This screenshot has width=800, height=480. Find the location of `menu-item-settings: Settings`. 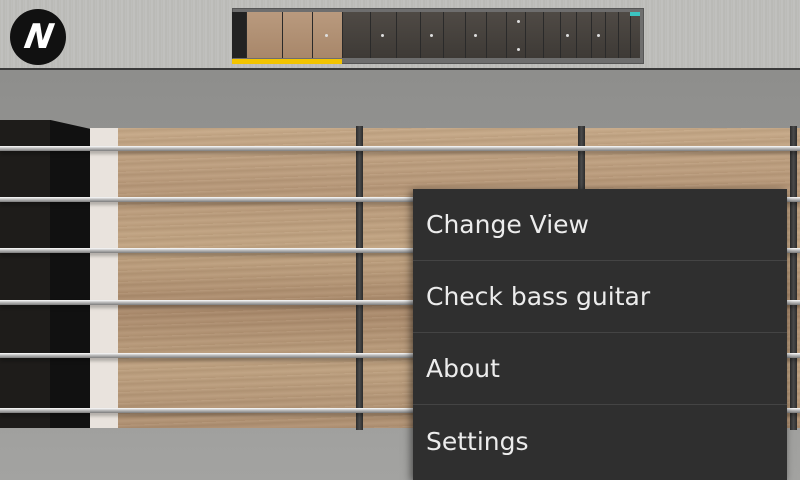

menu-item-settings: Settings is located at coordinates (600, 441).